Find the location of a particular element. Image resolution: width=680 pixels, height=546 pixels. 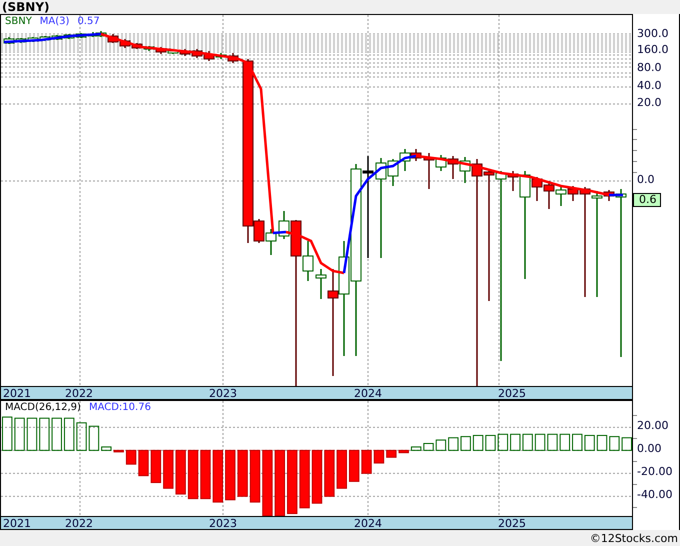

chart-title: (SBNY) is located at coordinates (25, 7).